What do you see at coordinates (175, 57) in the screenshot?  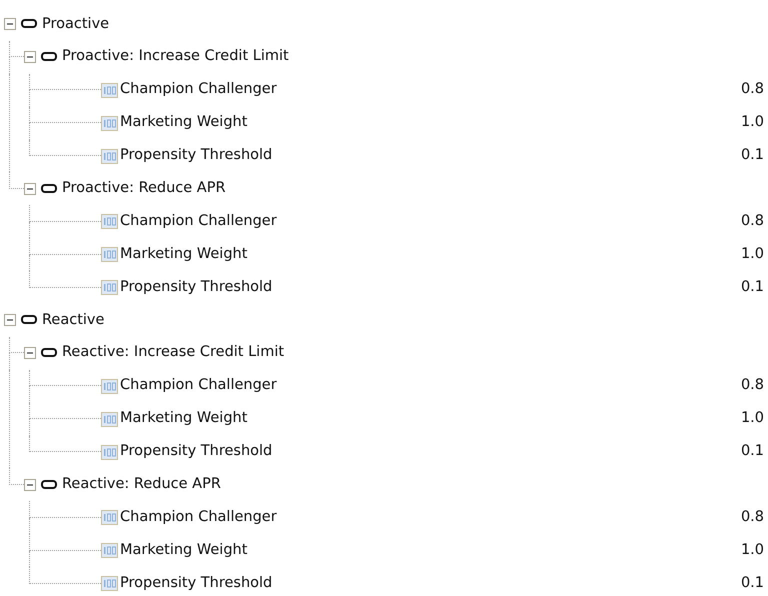 I see `node-label: Proactive: Increase Credit Limit` at bounding box center [175, 57].